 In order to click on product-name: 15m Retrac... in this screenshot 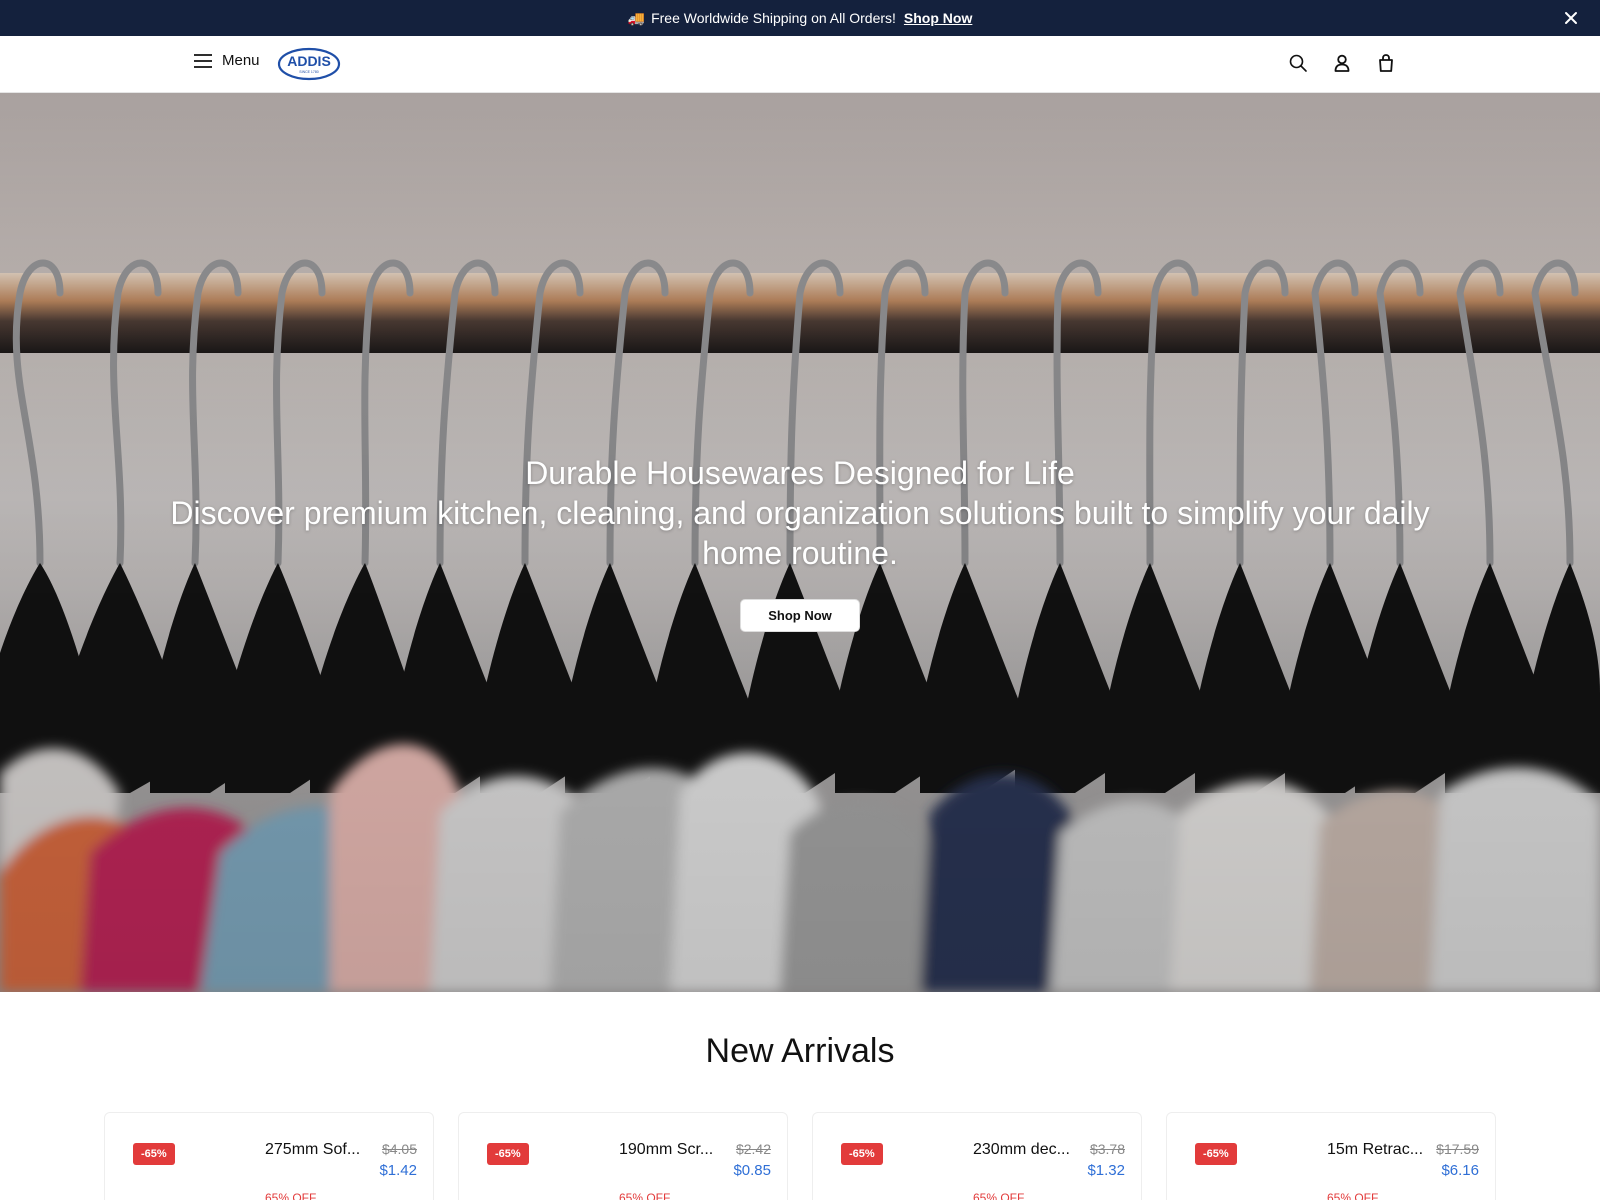, I will do `click(1382, 1150)`.